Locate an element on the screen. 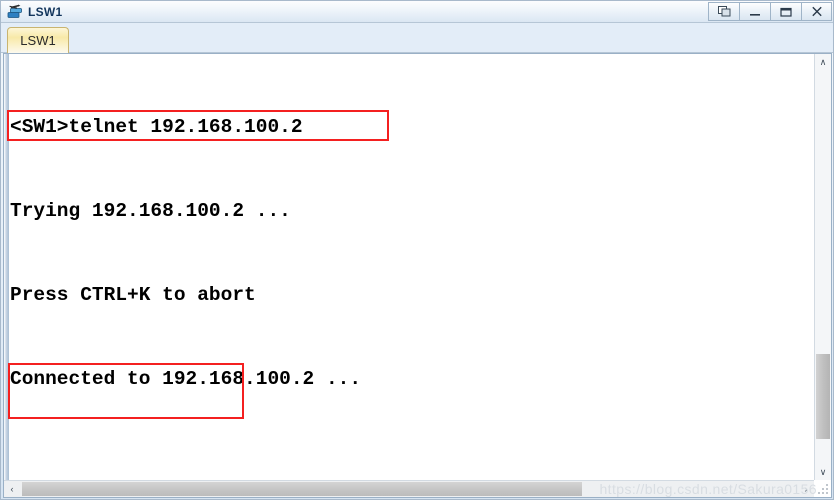  terminal-line: Press CTRL+K to abort is located at coordinates (133, 295).